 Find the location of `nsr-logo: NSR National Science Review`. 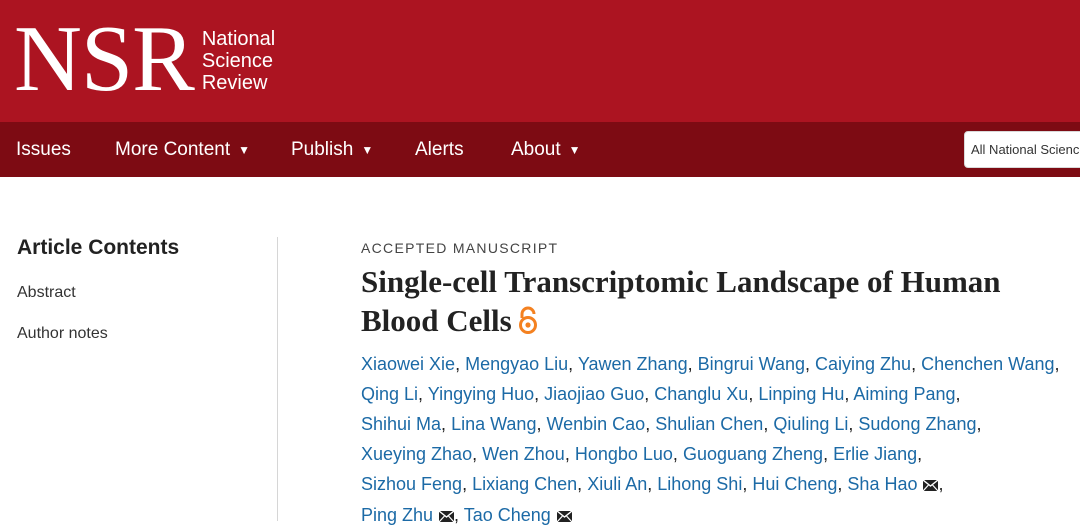

nsr-logo: NSR National Science Review is located at coordinates (144, 58).